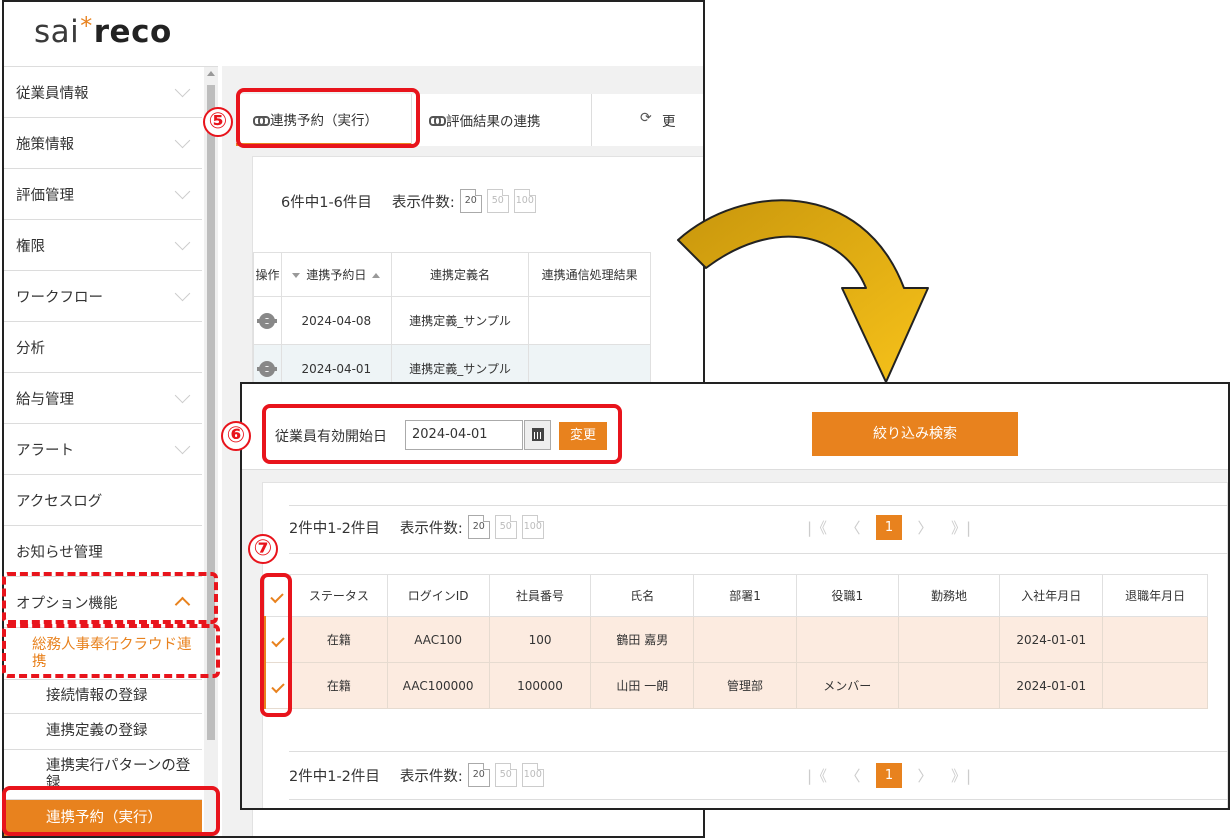  What do you see at coordinates (442, 434) in the screenshot?
I see `highlight-date-filter` at bounding box center [442, 434].